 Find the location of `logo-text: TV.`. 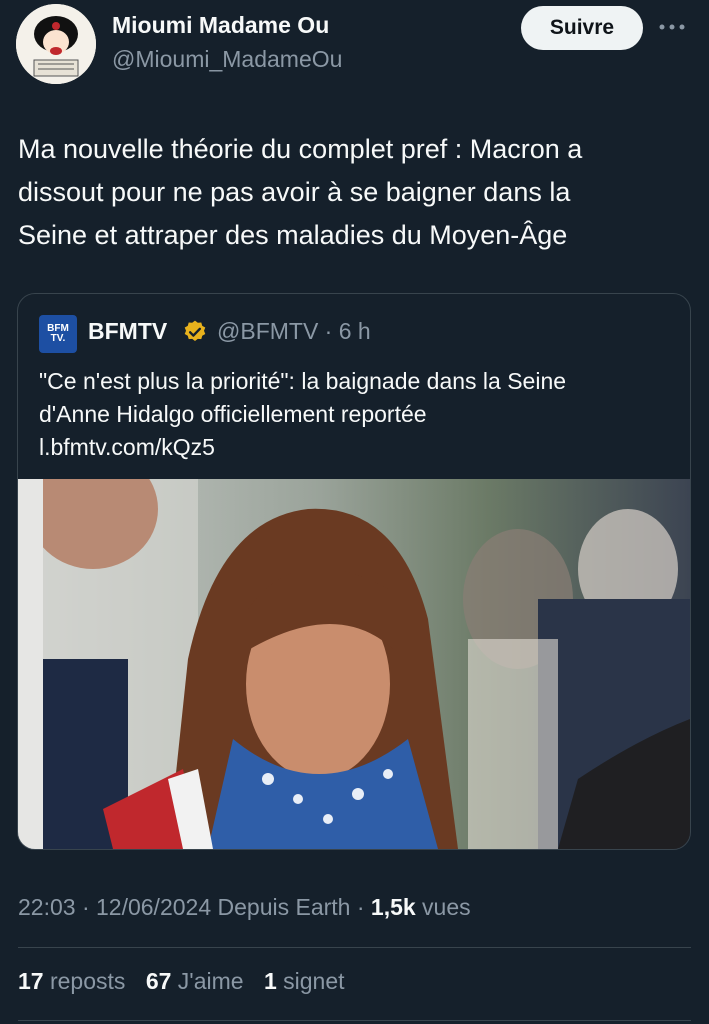

logo-text: TV. is located at coordinates (58, 338).